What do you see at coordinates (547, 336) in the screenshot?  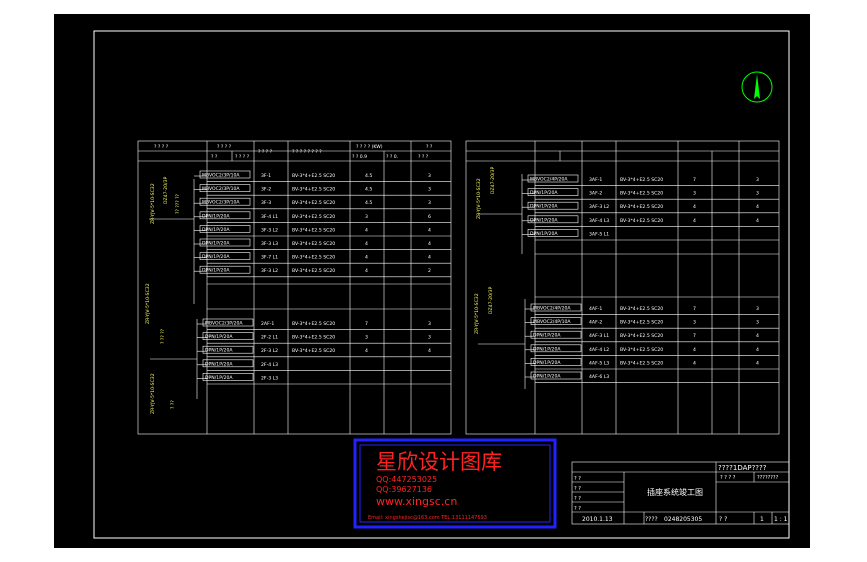 I see `right-b-breaker-2: DPN/1P/20A` at bounding box center [547, 336].